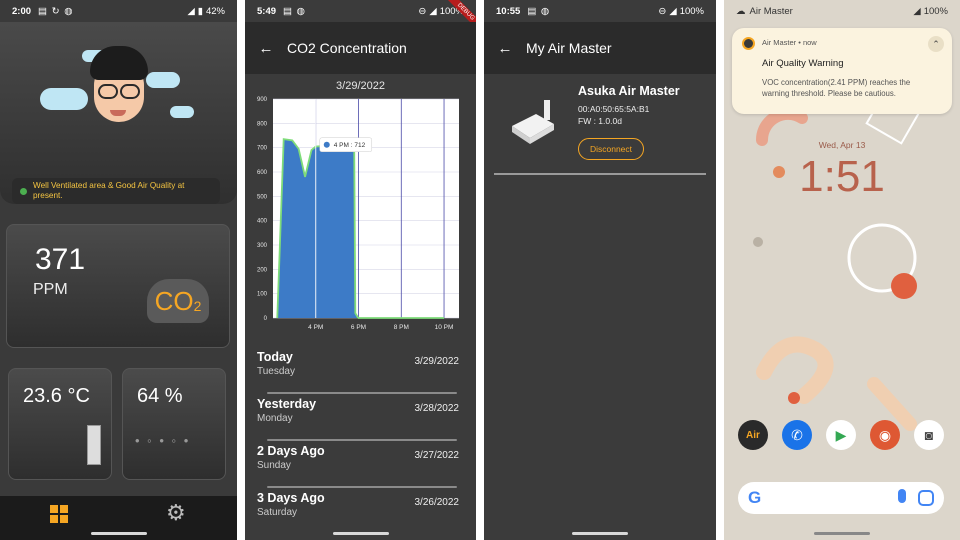 The image size is (960, 540). Describe the element at coordinates (533, 122) in the screenshot. I see `air-master-device-image` at that location.